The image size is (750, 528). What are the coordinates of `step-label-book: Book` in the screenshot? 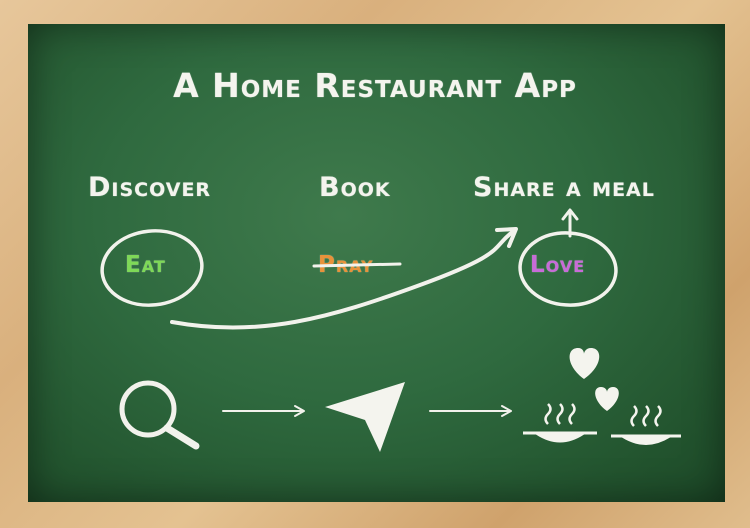 It's located at (355, 187).